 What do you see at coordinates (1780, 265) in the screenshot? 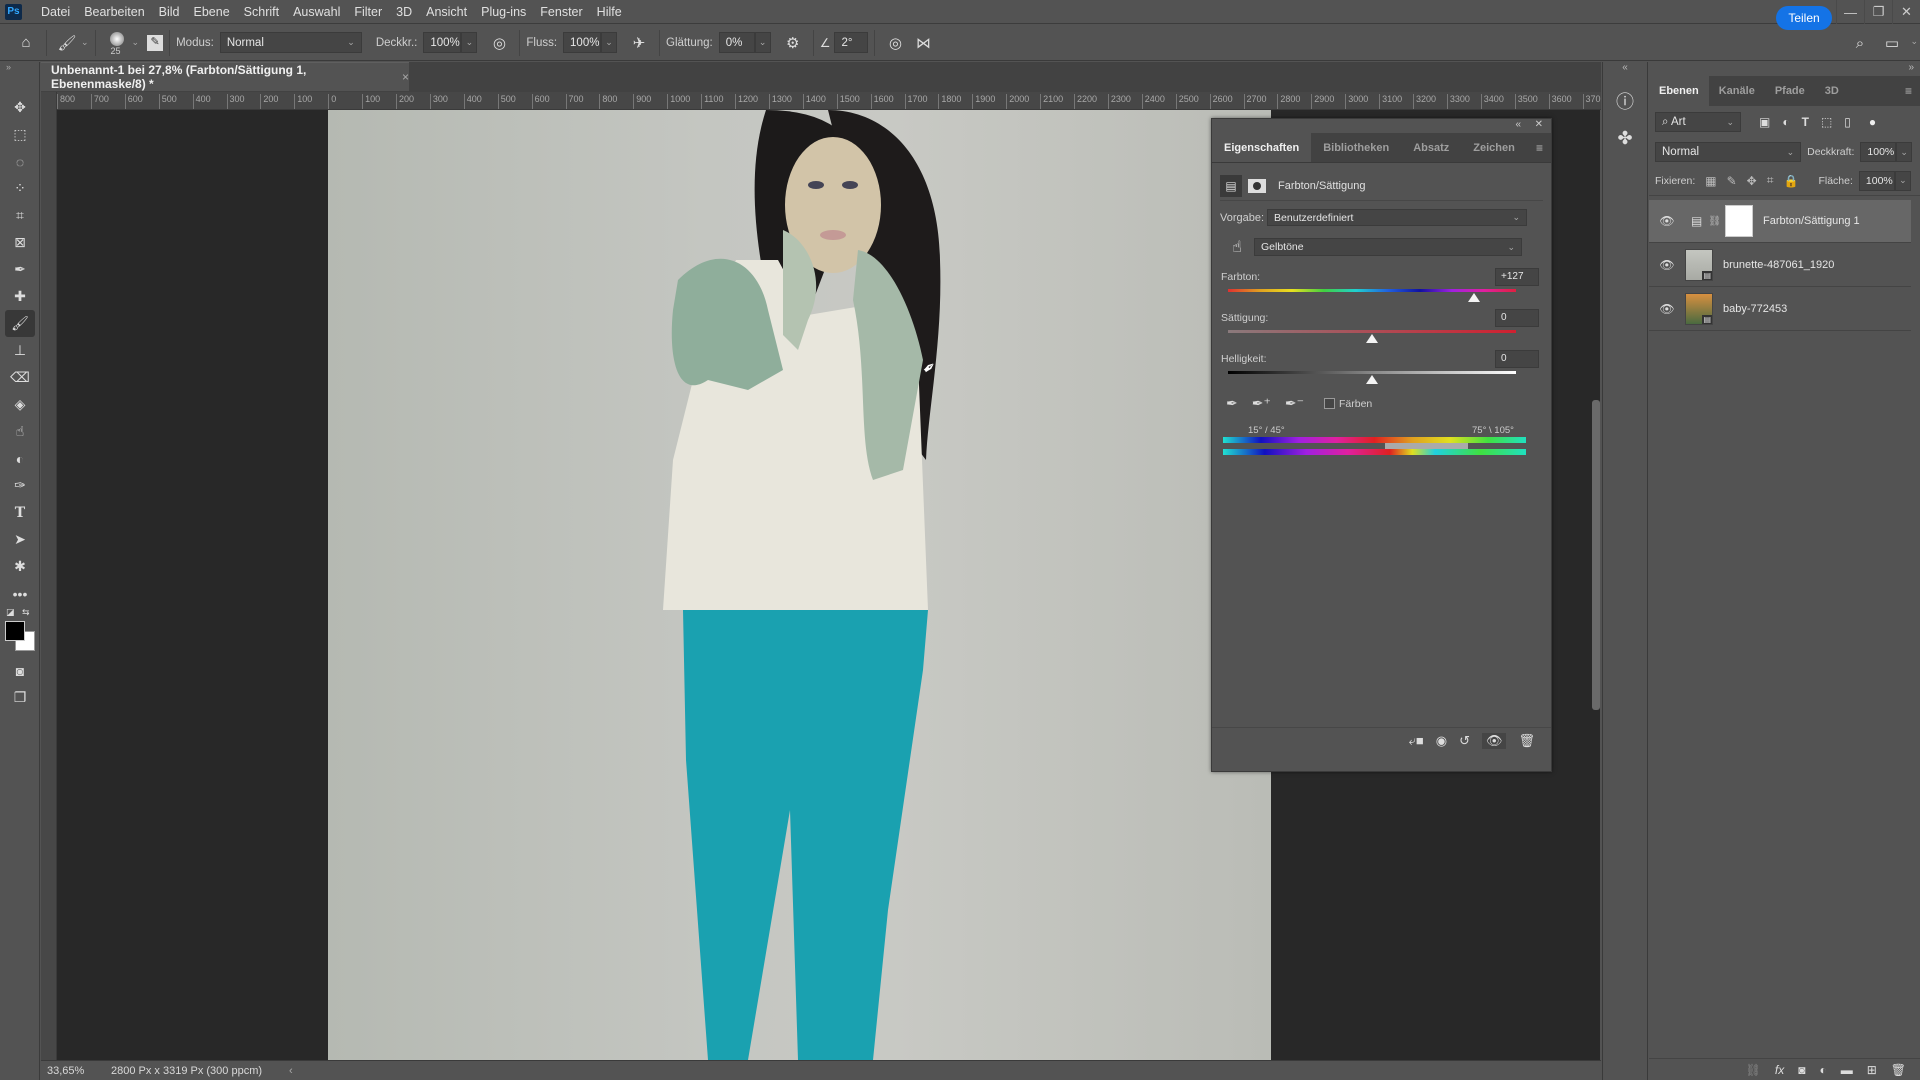
I see `layer-row: 👁 ▤ brunette-487061_1920` at bounding box center [1780, 265].